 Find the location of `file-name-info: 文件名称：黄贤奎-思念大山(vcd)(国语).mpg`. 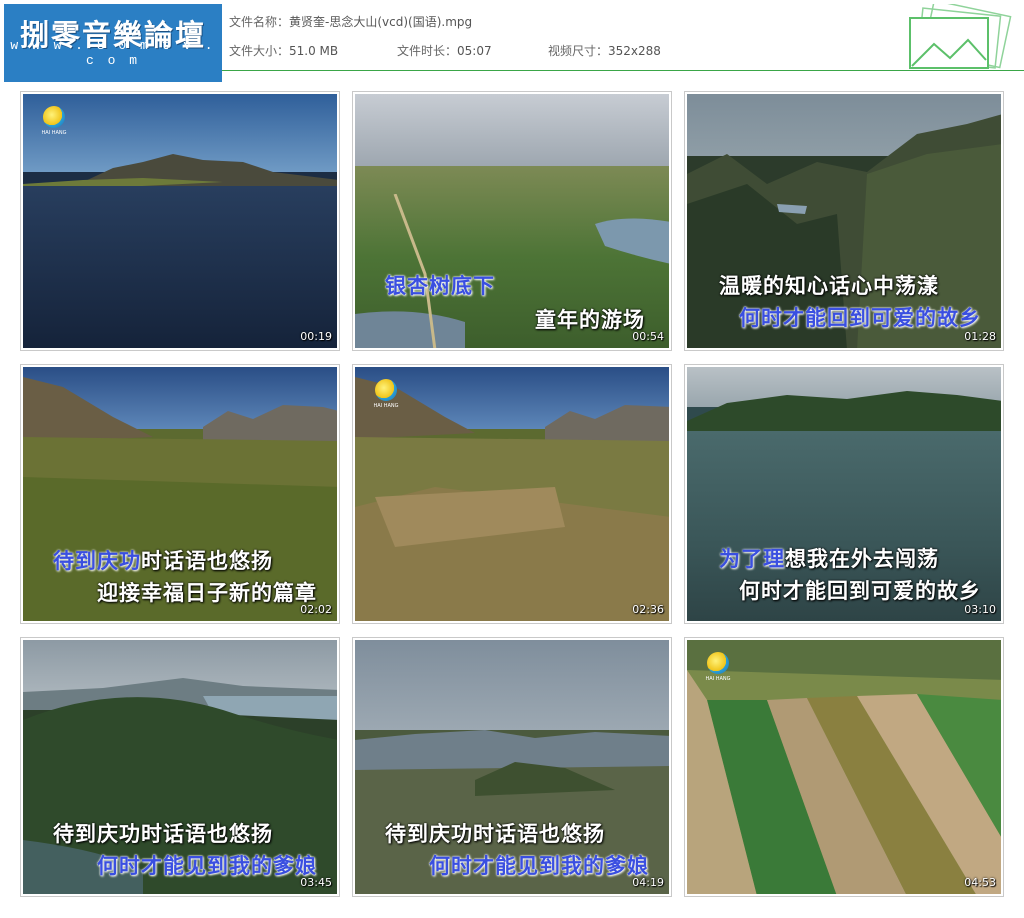

file-name-info: 文件名称：黄贤奎-思念大山(vcd)(国语).mpg is located at coordinates (350, 21).